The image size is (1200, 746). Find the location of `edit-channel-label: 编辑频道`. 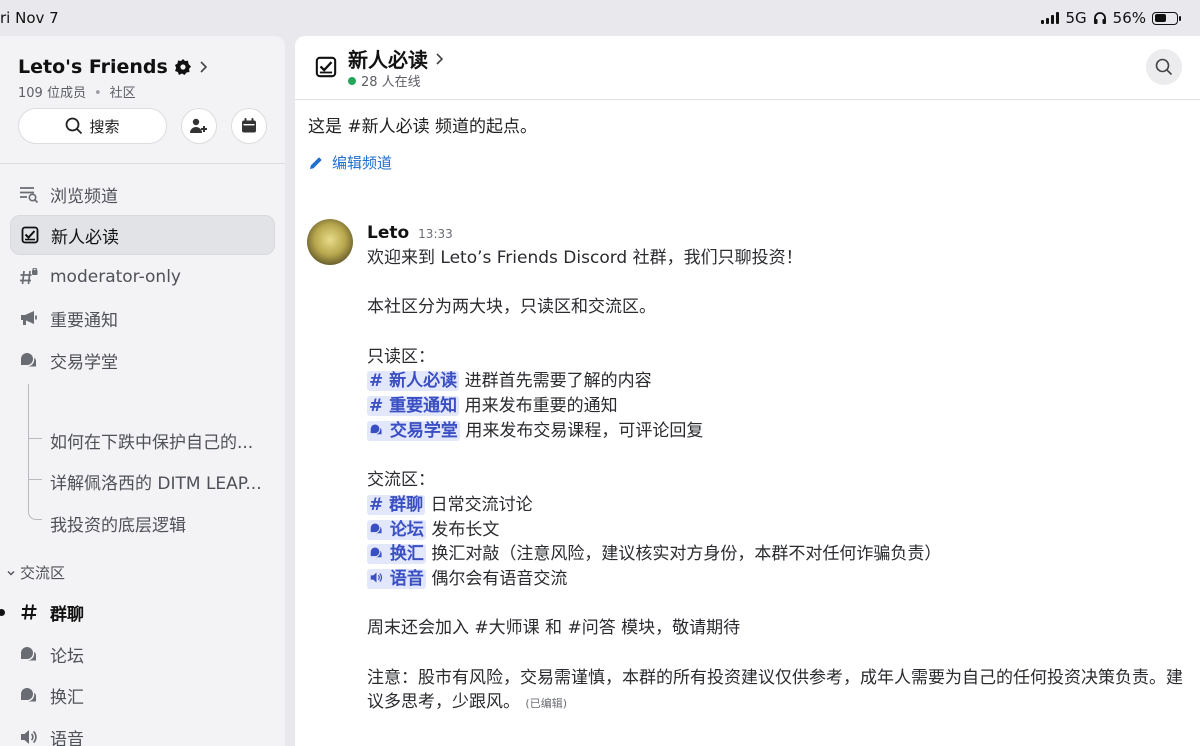

edit-channel-label: 编辑频道 is located at coordinates (362, 163).